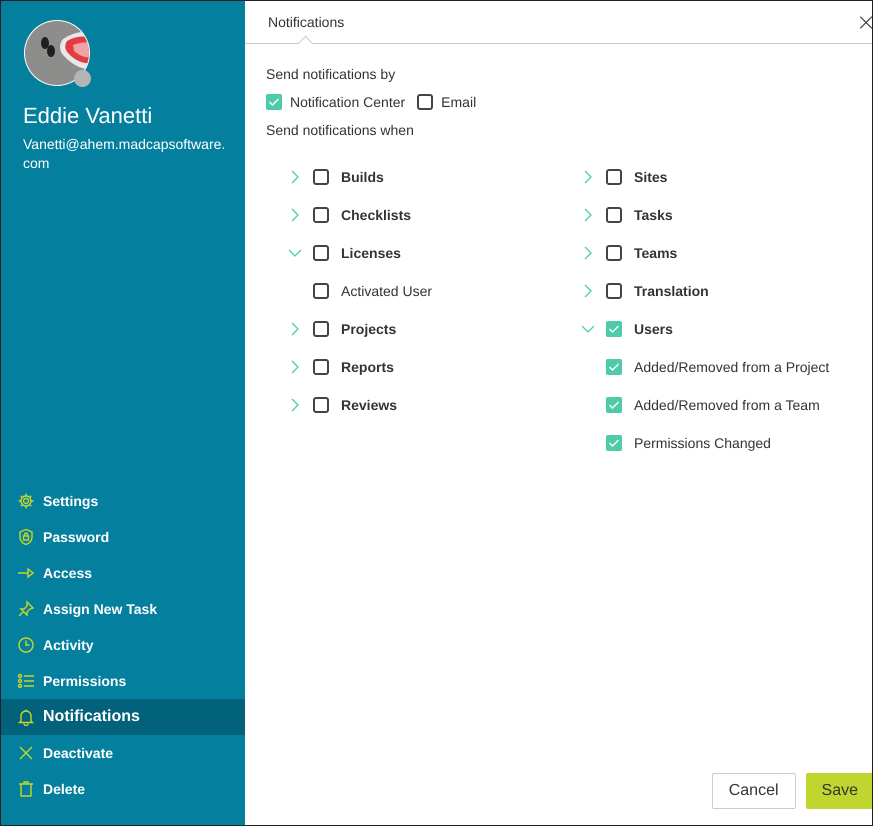  I want to click on section-label: Send notifications when, so click(340, 130).